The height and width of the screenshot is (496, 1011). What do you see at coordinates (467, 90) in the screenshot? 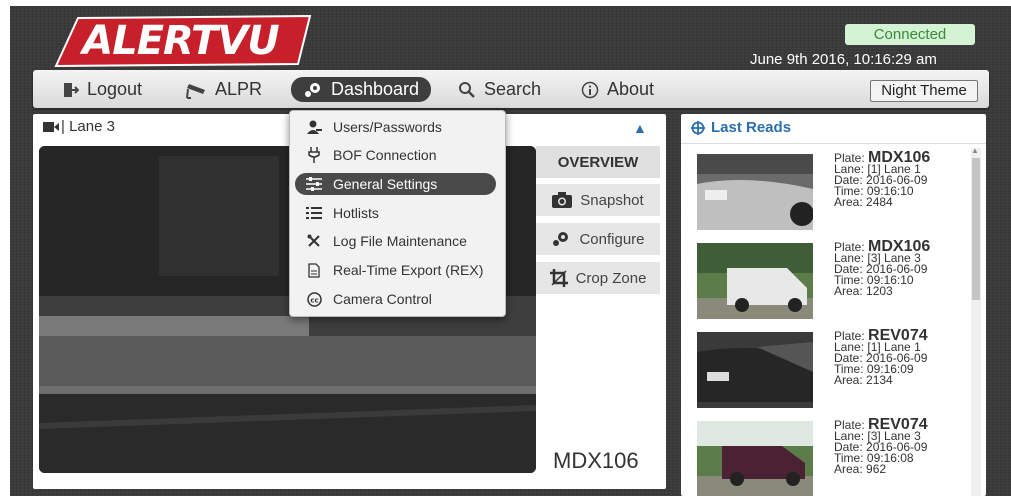
I see `search-icon` at bounding box center [467, 90].